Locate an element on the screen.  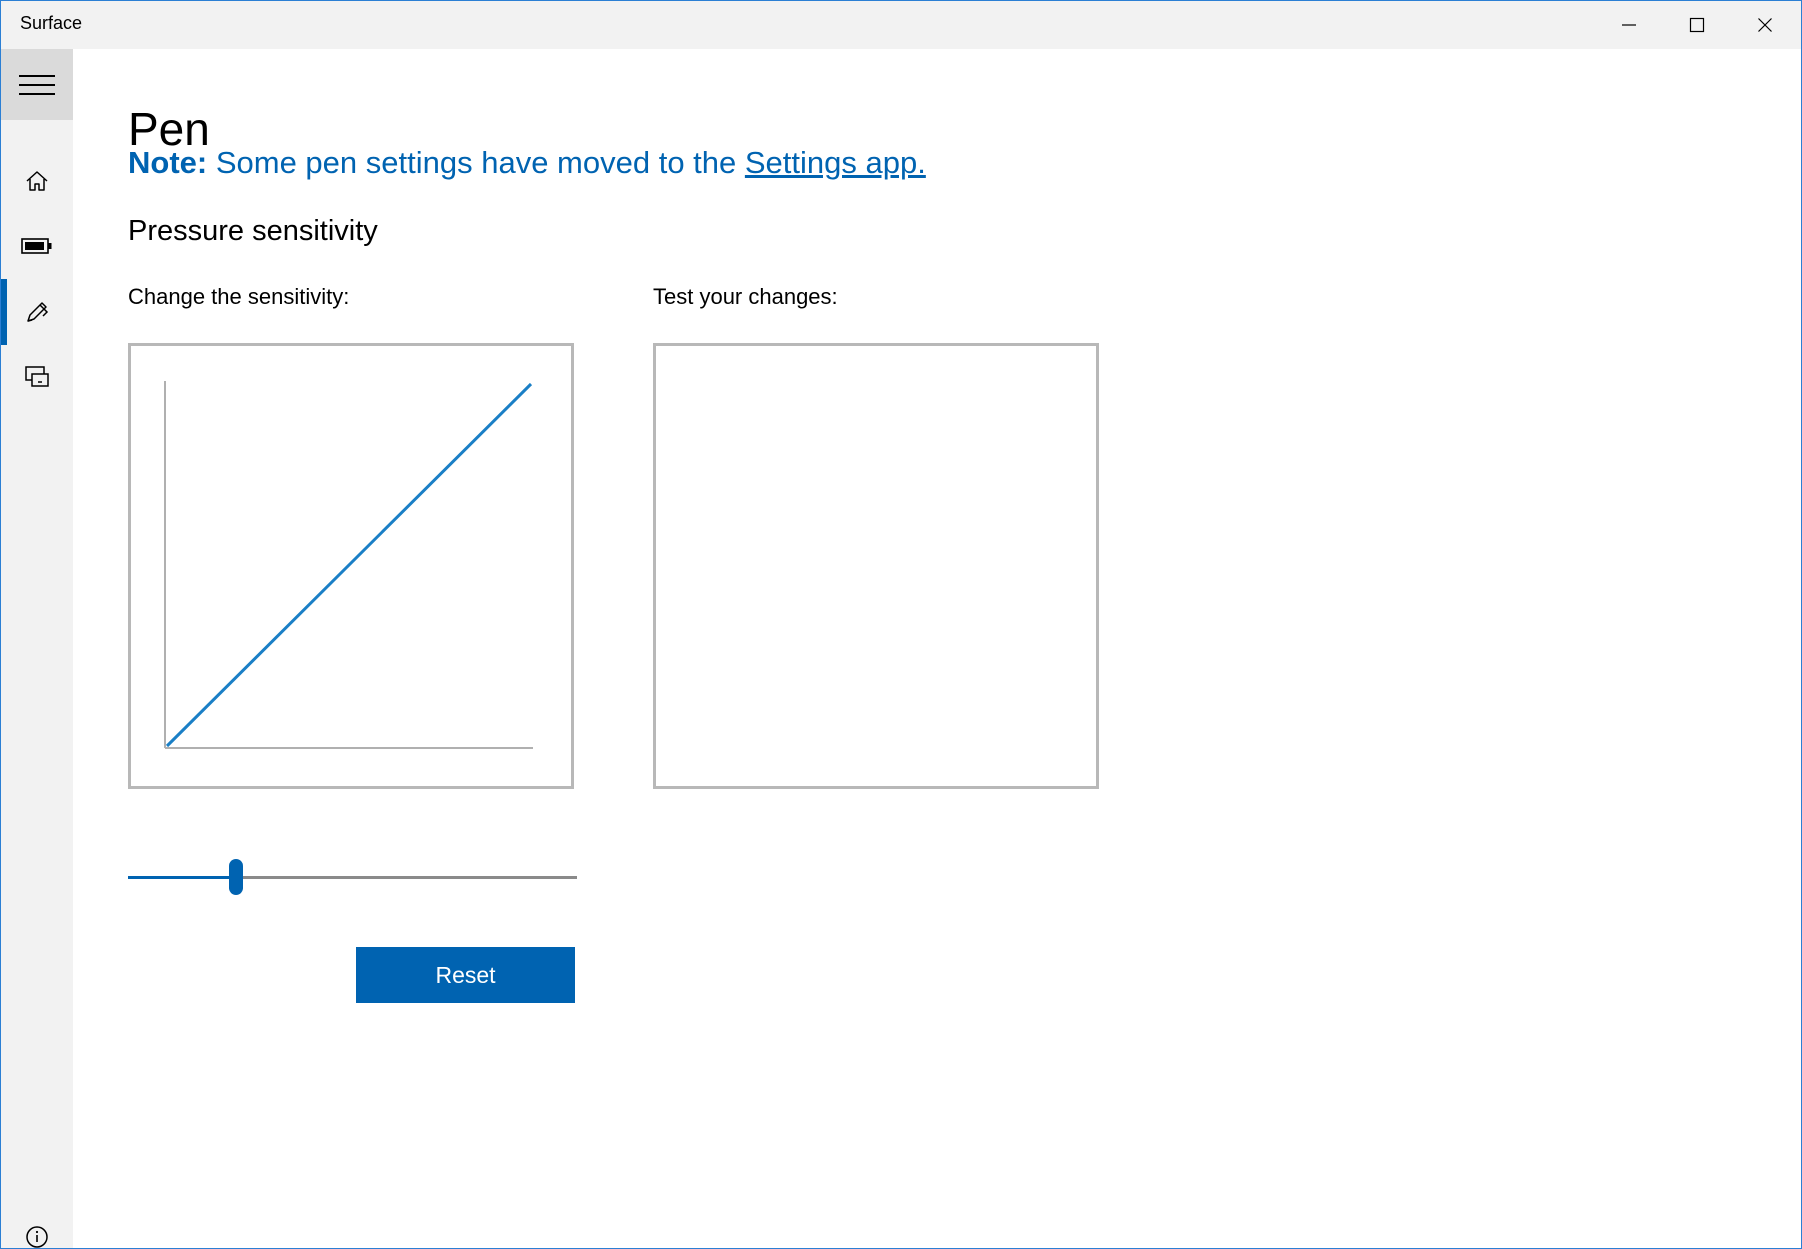
maximize-icon is located at coordinates (1697, 25).